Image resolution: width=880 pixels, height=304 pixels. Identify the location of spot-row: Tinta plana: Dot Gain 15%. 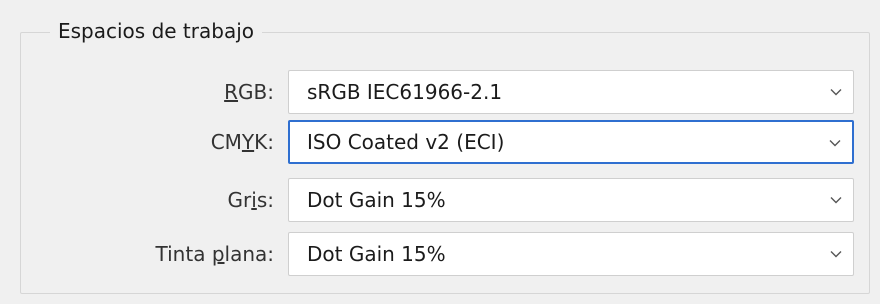
(440, 254).